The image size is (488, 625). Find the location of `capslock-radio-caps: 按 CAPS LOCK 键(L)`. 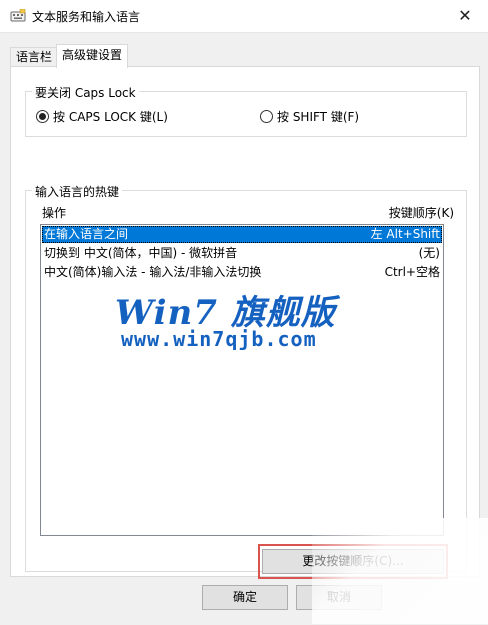

capslock-radio-caps: 按 CAPS LOCK 键(L) is located at coordinates (102, 116).